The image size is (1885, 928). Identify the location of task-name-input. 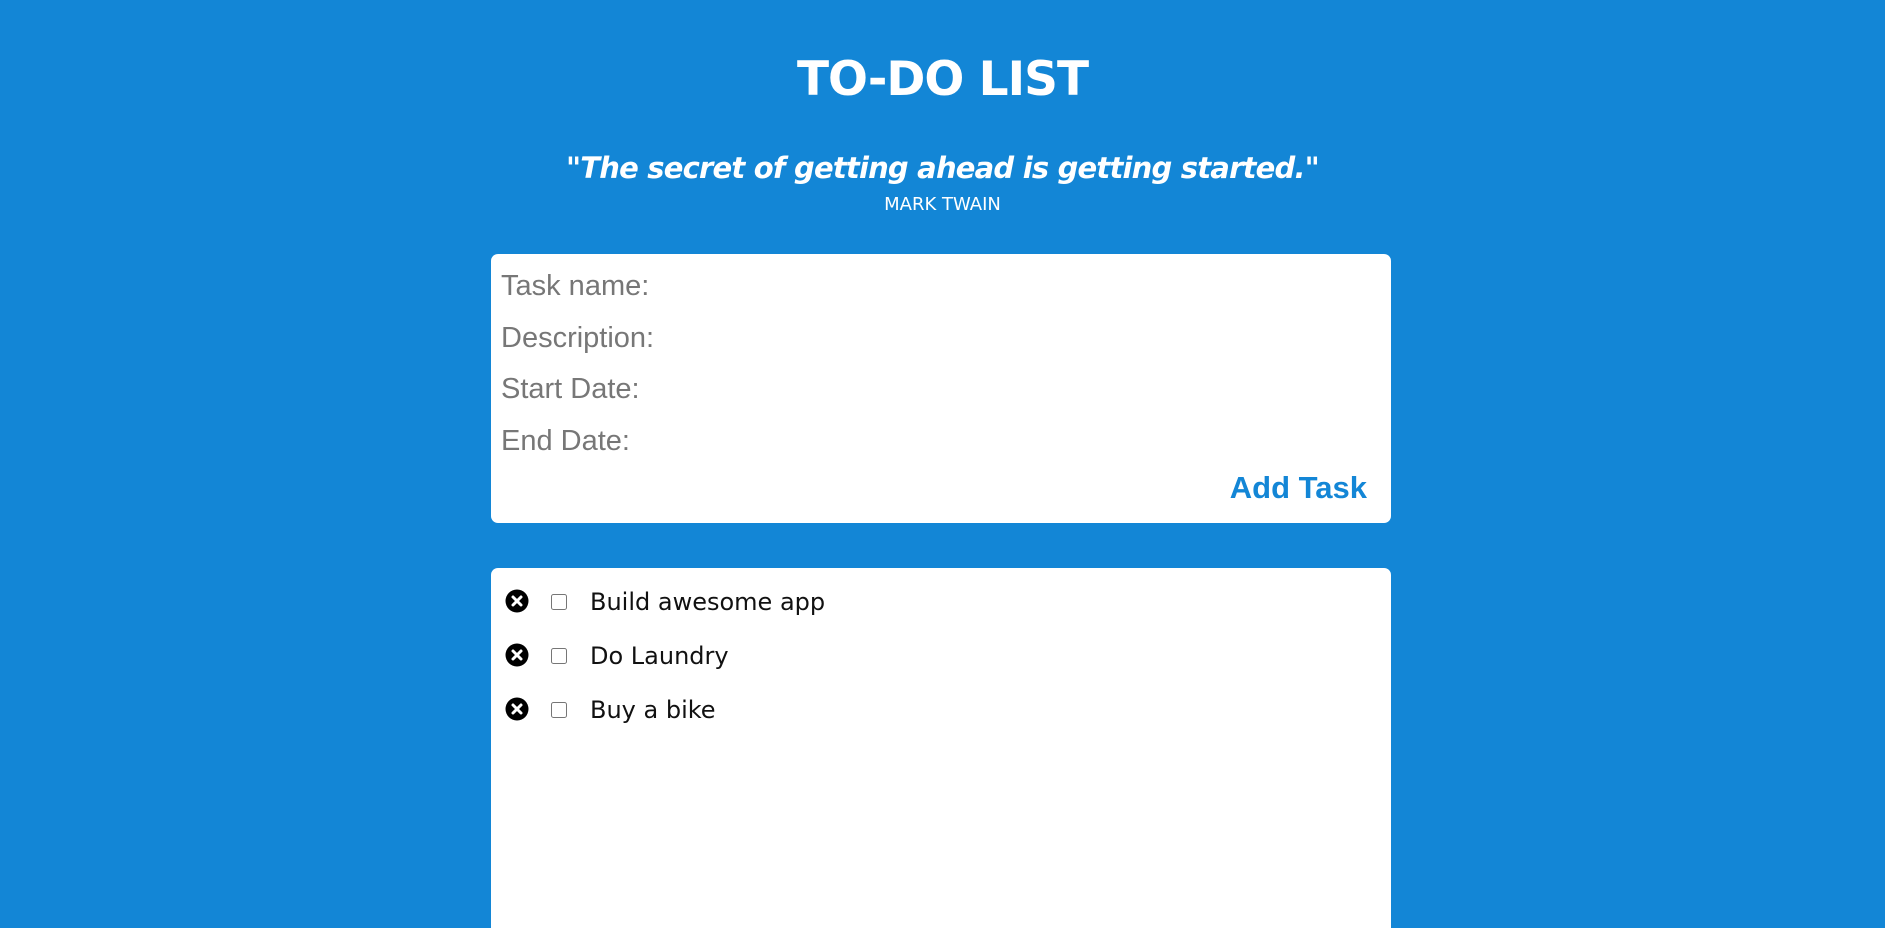
(936, 286).